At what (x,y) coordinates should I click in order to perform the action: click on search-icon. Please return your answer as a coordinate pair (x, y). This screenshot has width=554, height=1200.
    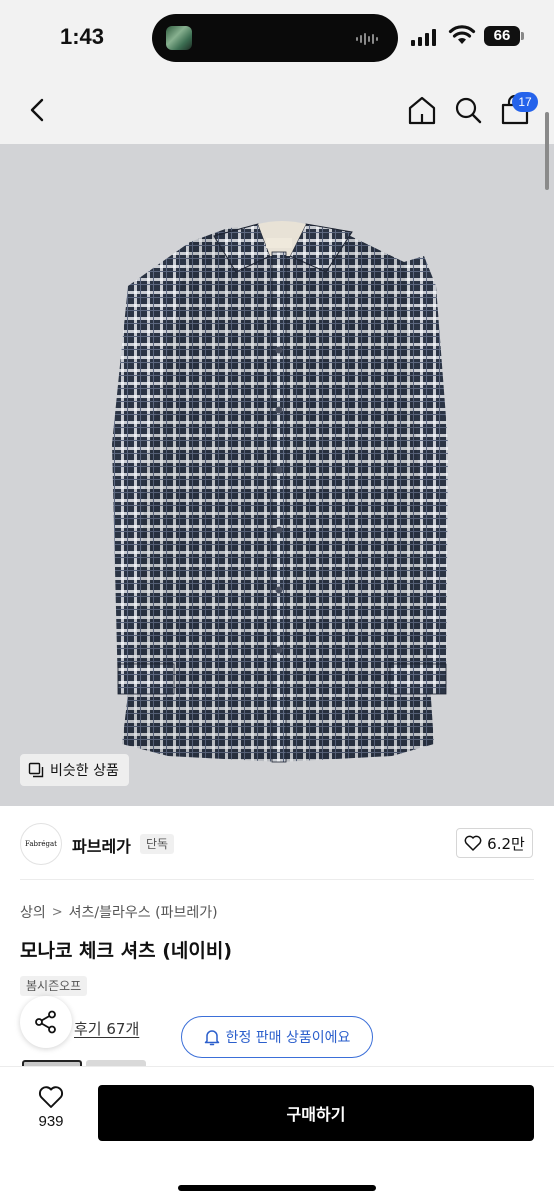
    Looking at the image, I should click on (468, 110).